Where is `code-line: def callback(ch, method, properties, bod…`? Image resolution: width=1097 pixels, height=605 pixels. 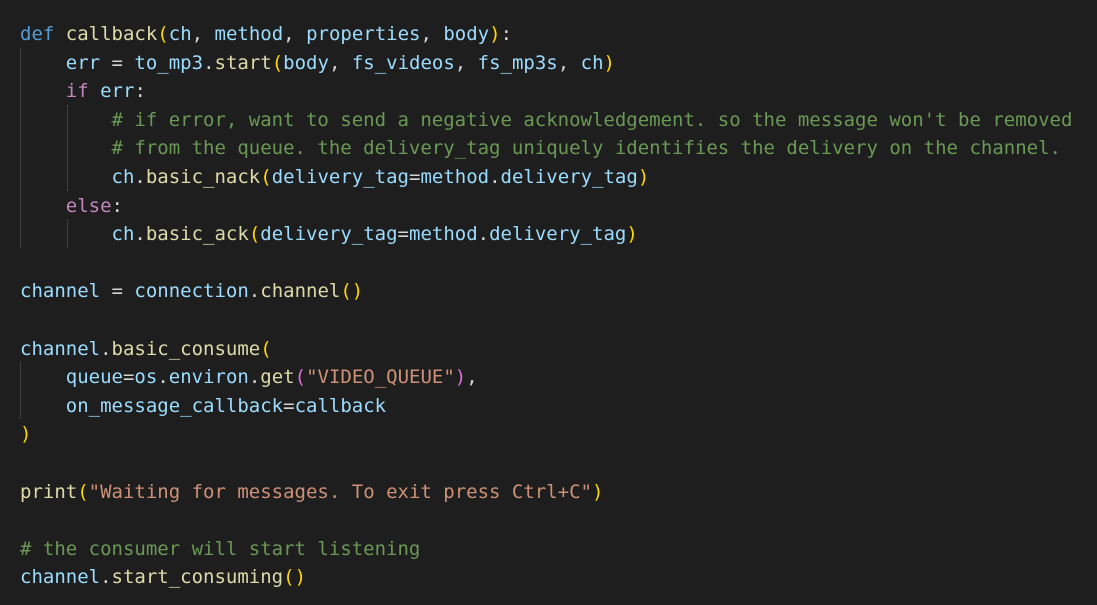
code-line: def callback(ch, method, properties, bod… is located at coordinates (266, 34).